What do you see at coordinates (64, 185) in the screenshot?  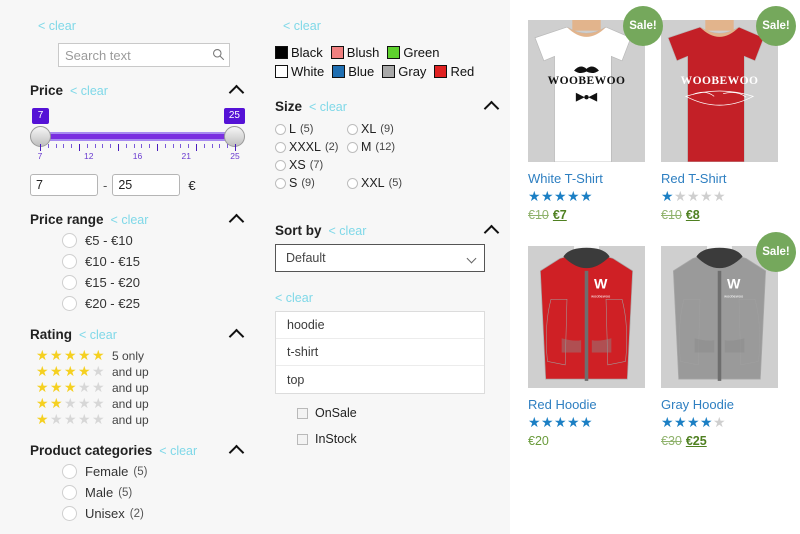 I see `price-min-input` at bounding box center [64, 185].